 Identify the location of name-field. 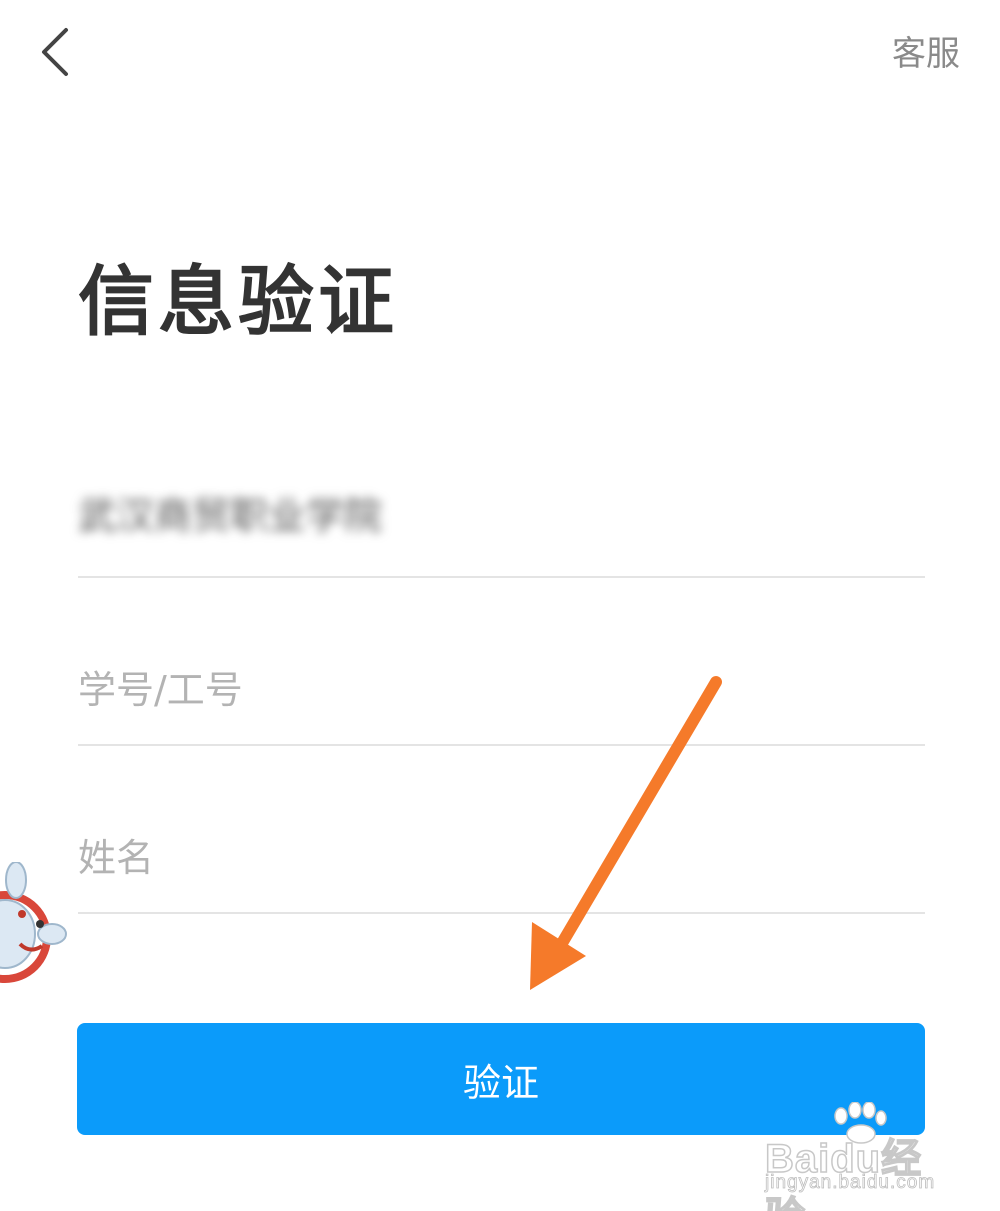
(501, 830).